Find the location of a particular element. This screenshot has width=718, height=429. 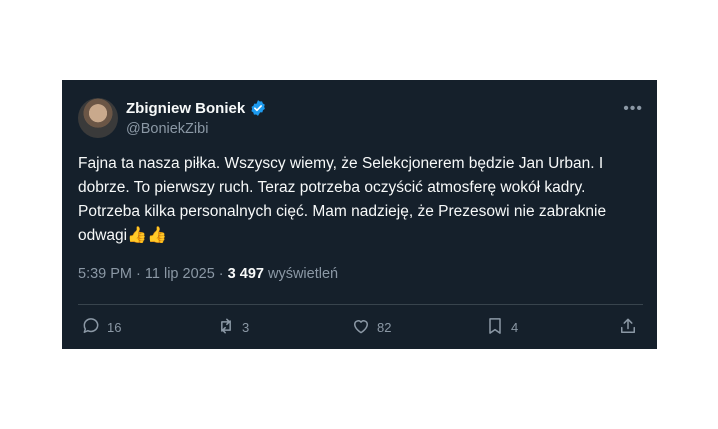

author-name-row: Zbigniew Boniek is located at coordinates (196, 108).